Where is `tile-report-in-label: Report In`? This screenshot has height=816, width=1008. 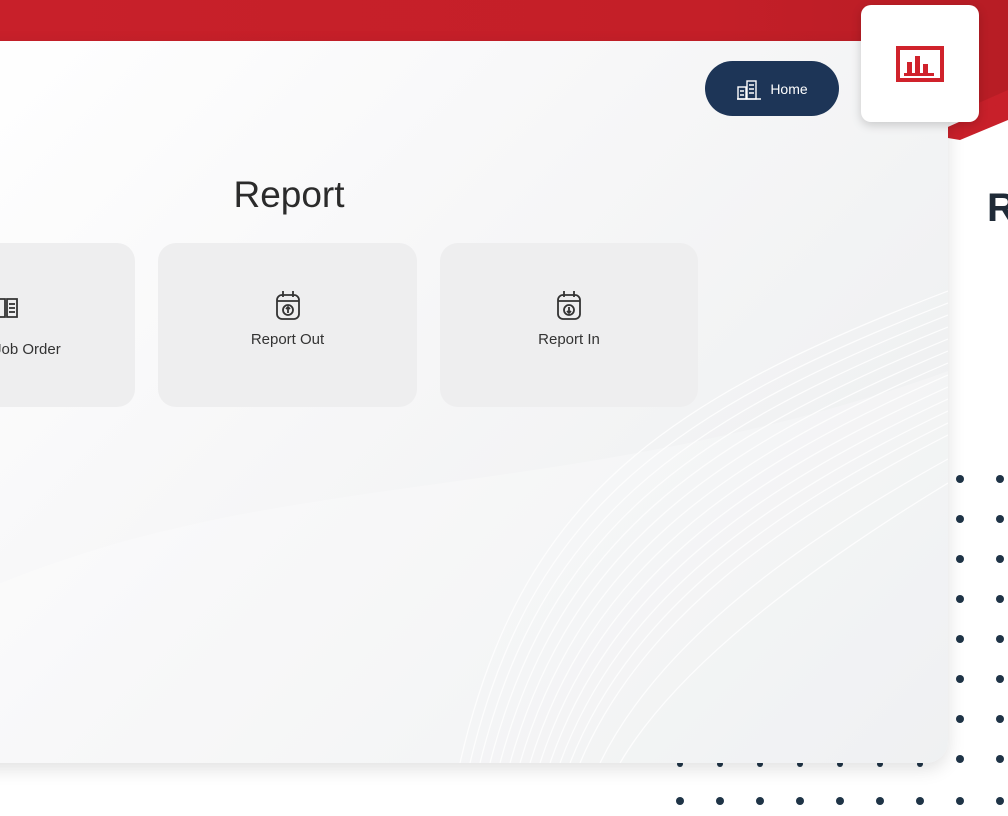 tile-report-in-label: Report In is located at coordinates (569, 339).